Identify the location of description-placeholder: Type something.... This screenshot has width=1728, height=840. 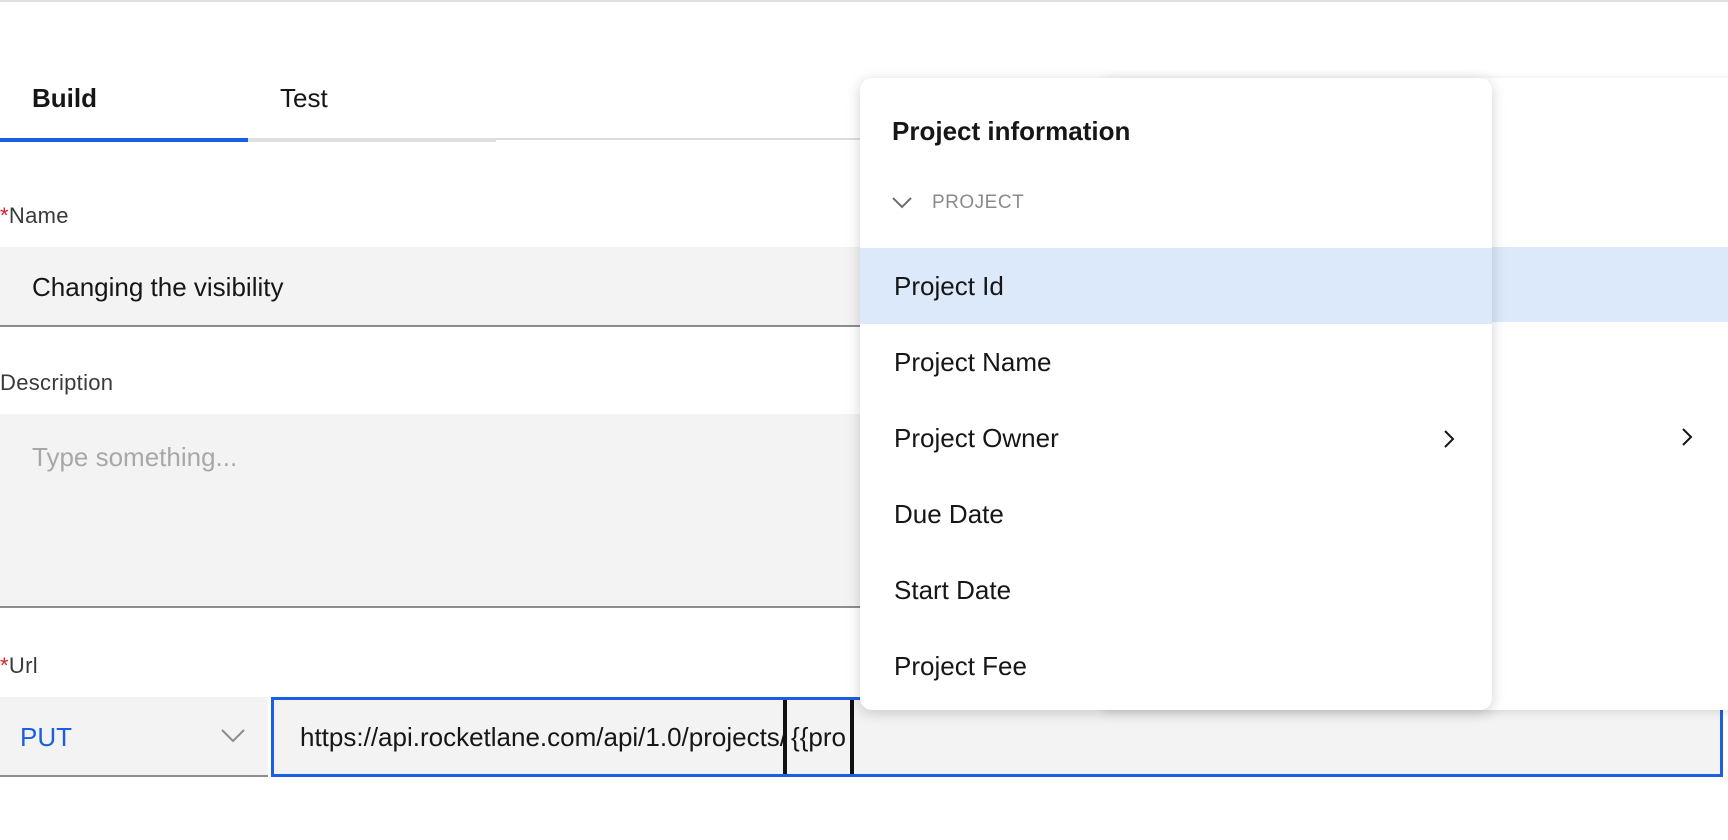
(135, 457).